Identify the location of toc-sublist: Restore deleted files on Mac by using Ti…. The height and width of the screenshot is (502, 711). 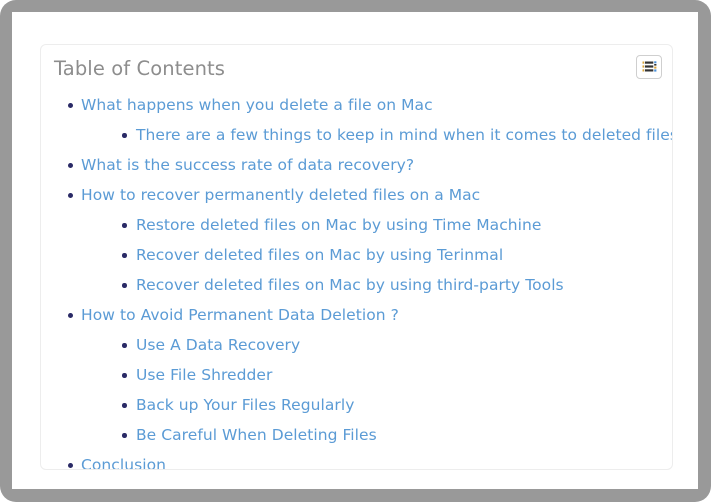
(390, 255).